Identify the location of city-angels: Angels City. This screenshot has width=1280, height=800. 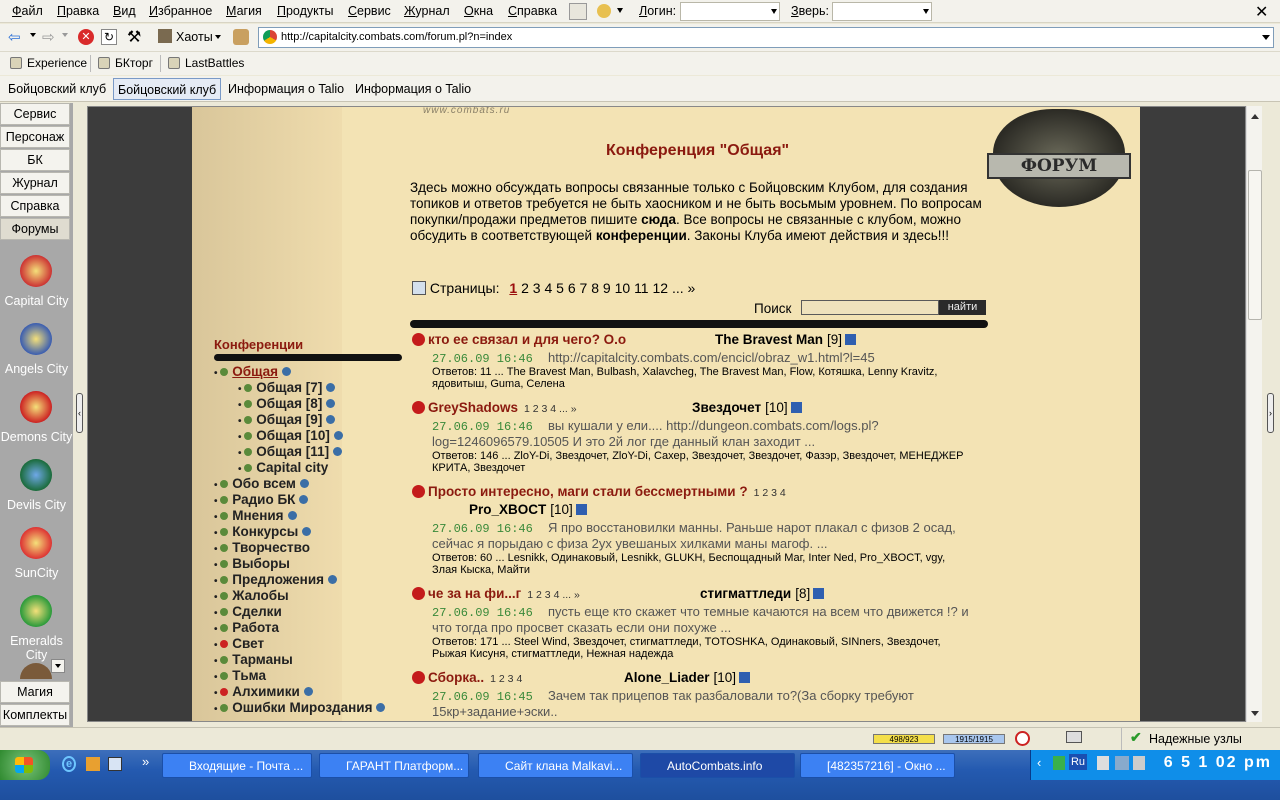
(36, 369).